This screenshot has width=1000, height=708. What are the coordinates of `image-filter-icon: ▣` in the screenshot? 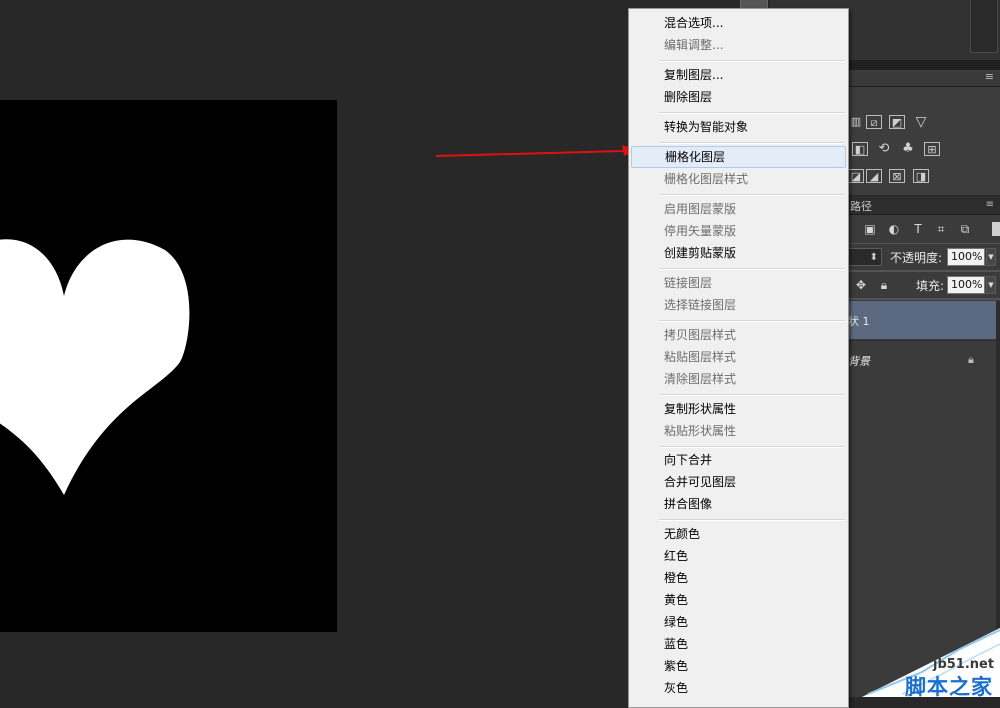 It's located at (870, 229).